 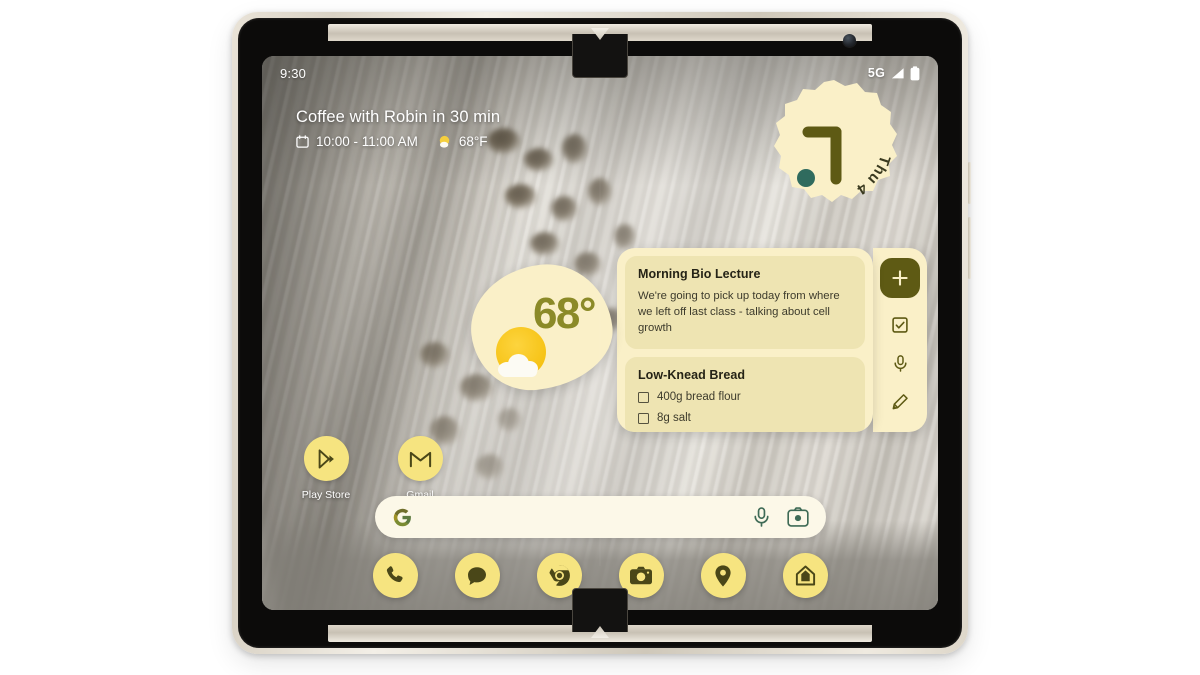 I want to click on weather-widget: 68°, so click(x=541, y=327).